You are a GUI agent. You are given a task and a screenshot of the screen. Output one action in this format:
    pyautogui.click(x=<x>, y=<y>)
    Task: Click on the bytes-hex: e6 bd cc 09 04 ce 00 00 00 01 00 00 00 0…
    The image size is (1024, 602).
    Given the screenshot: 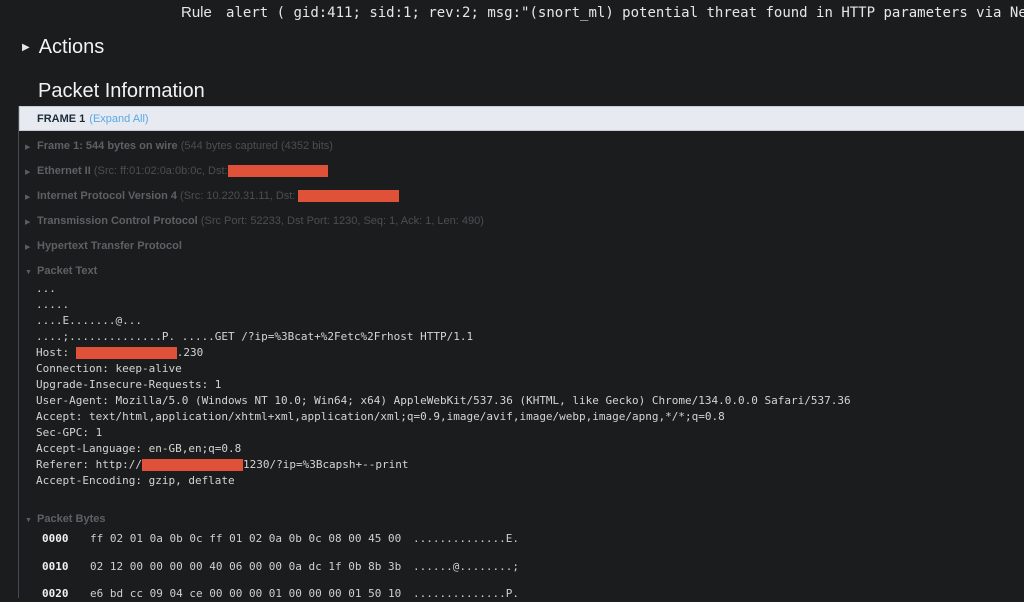 What is the action you would take?
    pyautogui.click(x=246, y=593)
    